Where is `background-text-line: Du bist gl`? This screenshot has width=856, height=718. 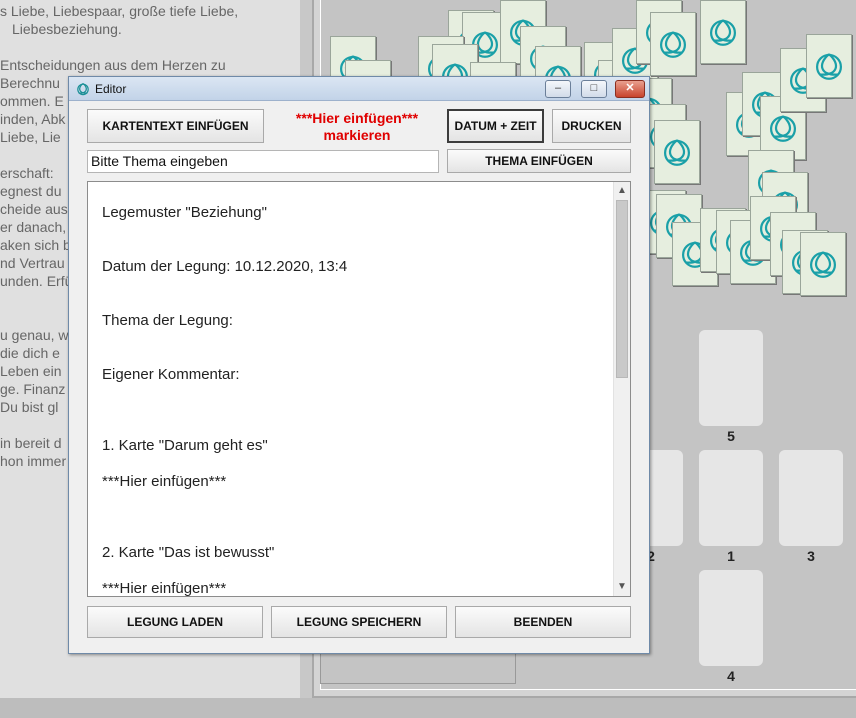 background-text-line: Du bist gl is located at coordinates (29, 407).